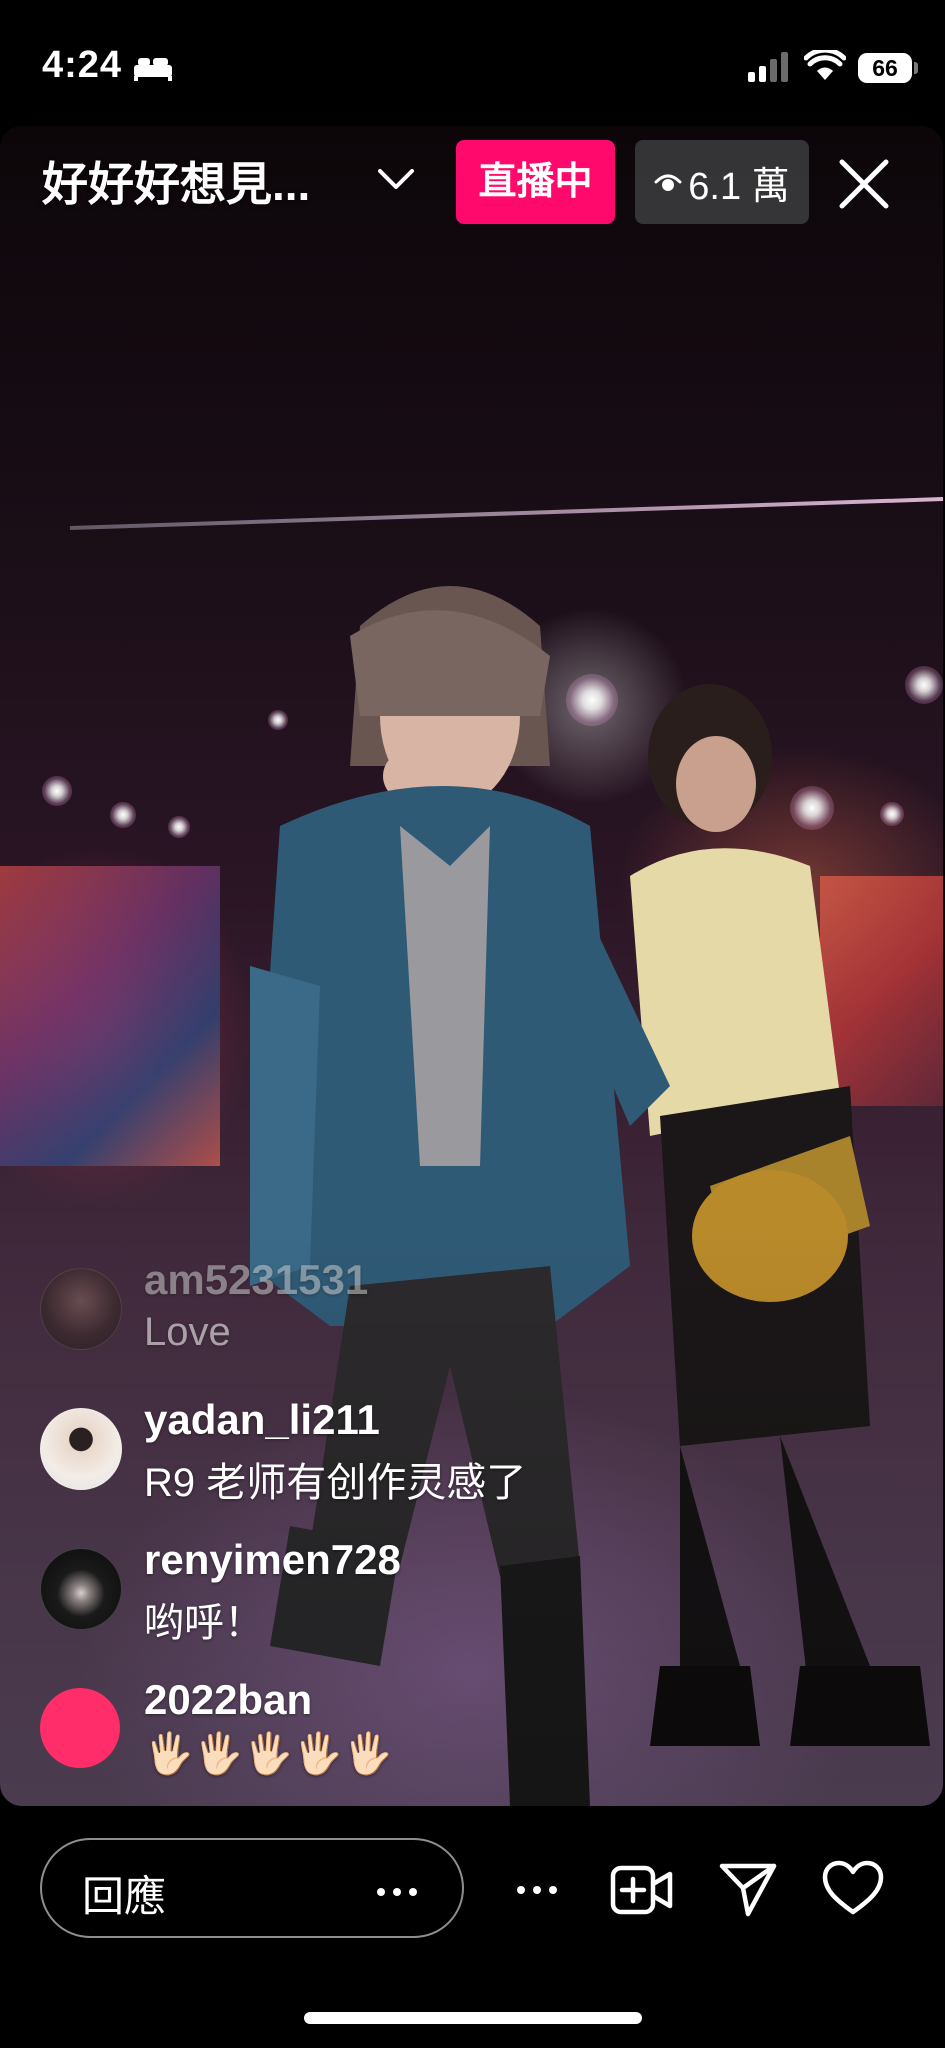 The image size is (945, 2048). I want to click on comment-text: 哟呼！, so click(204, 1623).